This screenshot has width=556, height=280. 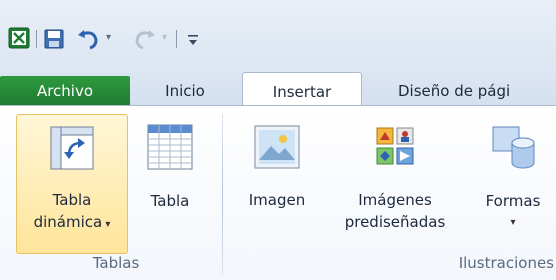 I want to click on save-icon, so click(x=54, y=39).